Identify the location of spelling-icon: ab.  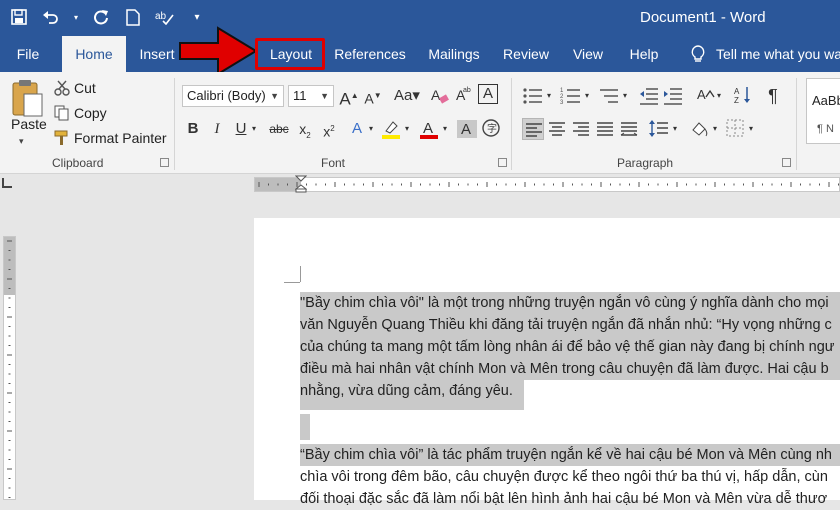
(165, 17).